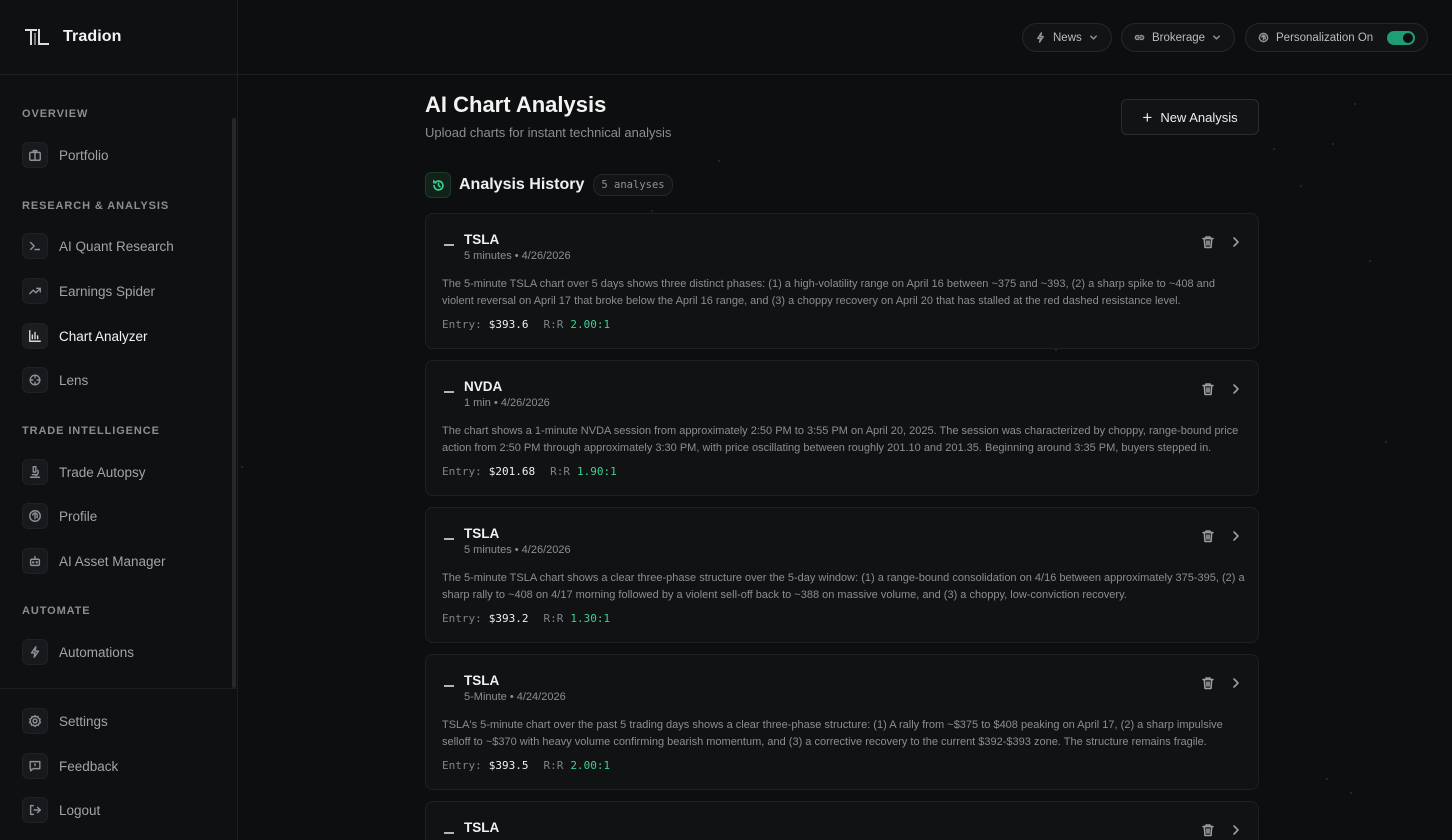 This screenshot has height=840, width=1452. Describe the element at coordinates (56, 611) in the screenshot. I see `section-label-automate: Automate` at that location.